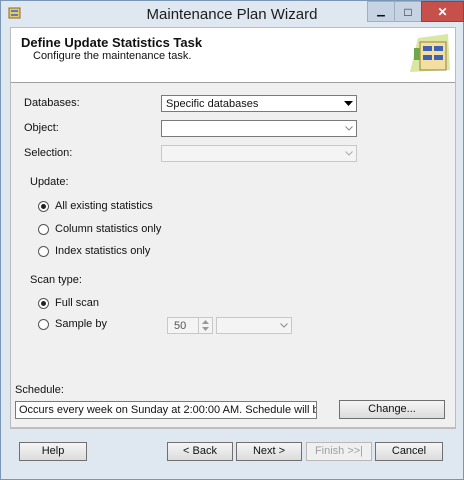 This screenshot has width=464, height=480. Describe the element at coordinates (108, 229) in the screenshot. I see `radio-label: Column statistics only` at that location.